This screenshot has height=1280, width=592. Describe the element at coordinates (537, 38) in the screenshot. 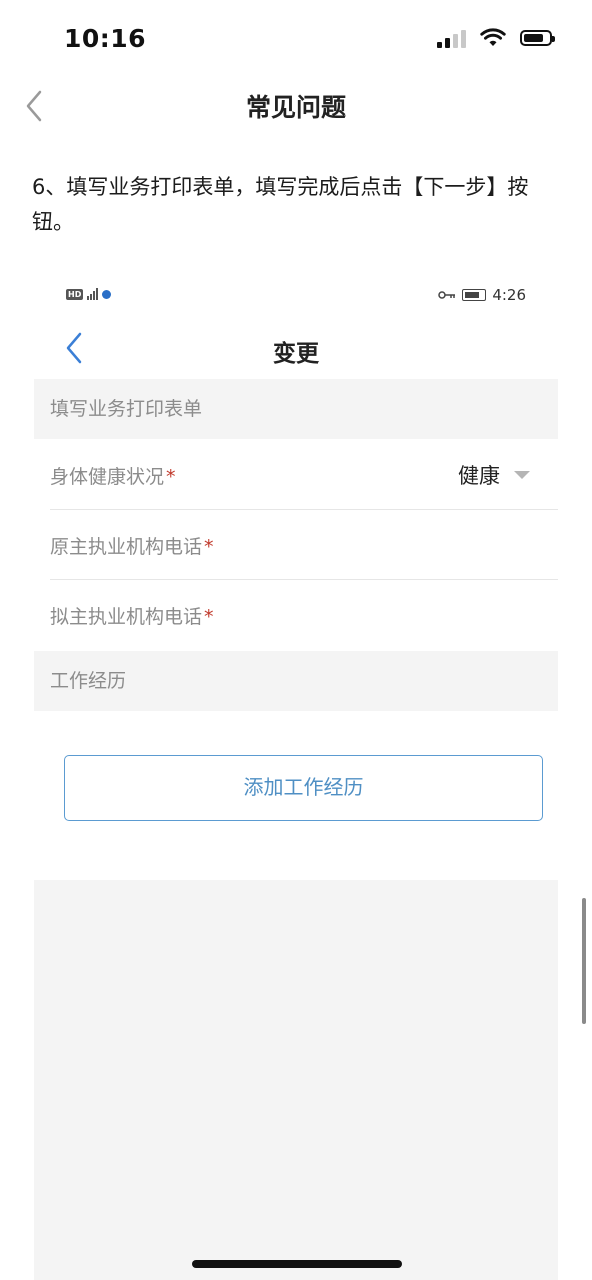

I see `battery-icon` at that location.